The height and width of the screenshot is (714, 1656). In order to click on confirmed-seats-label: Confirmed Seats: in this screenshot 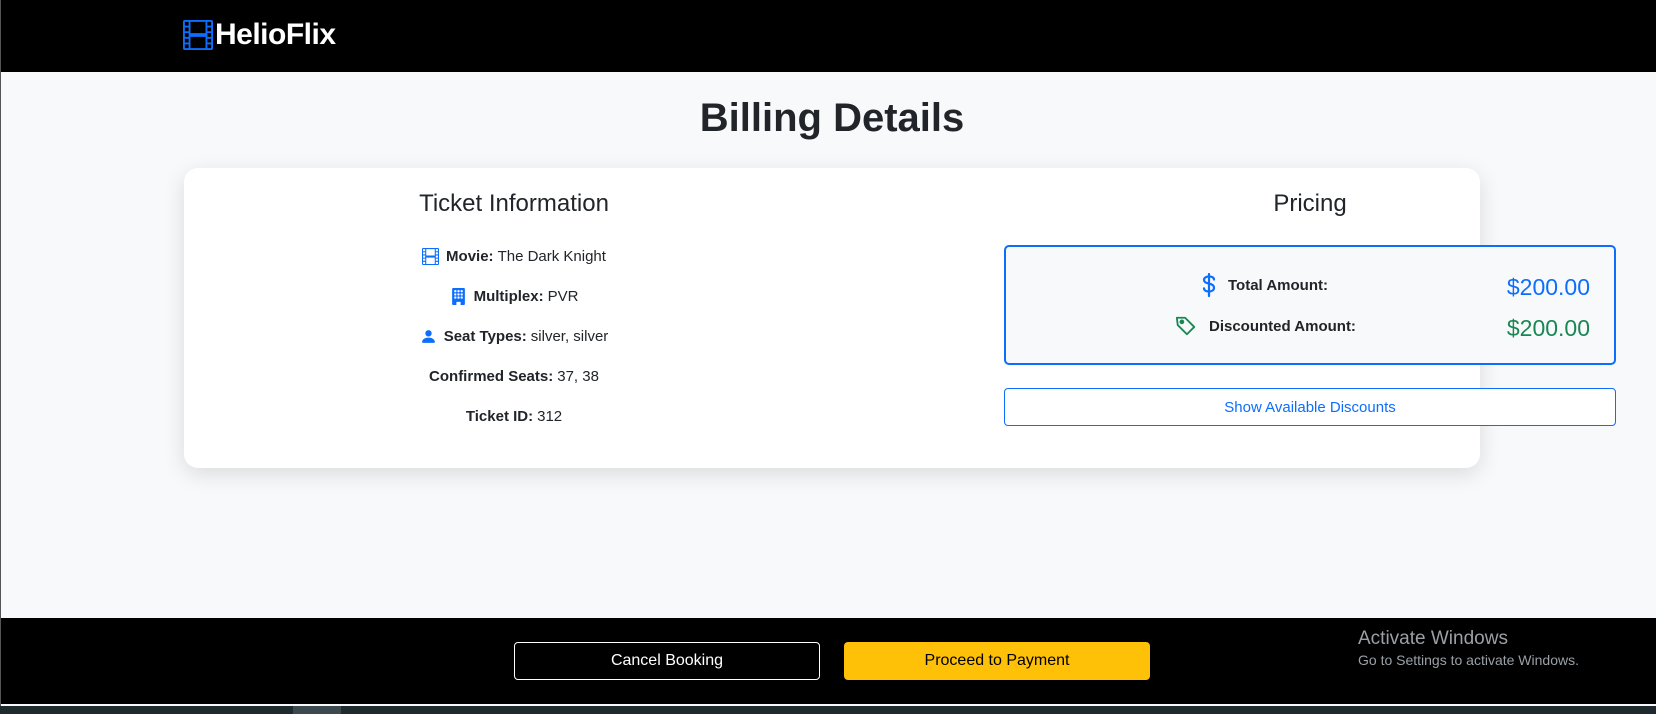, I will do `click(491, 376)`.